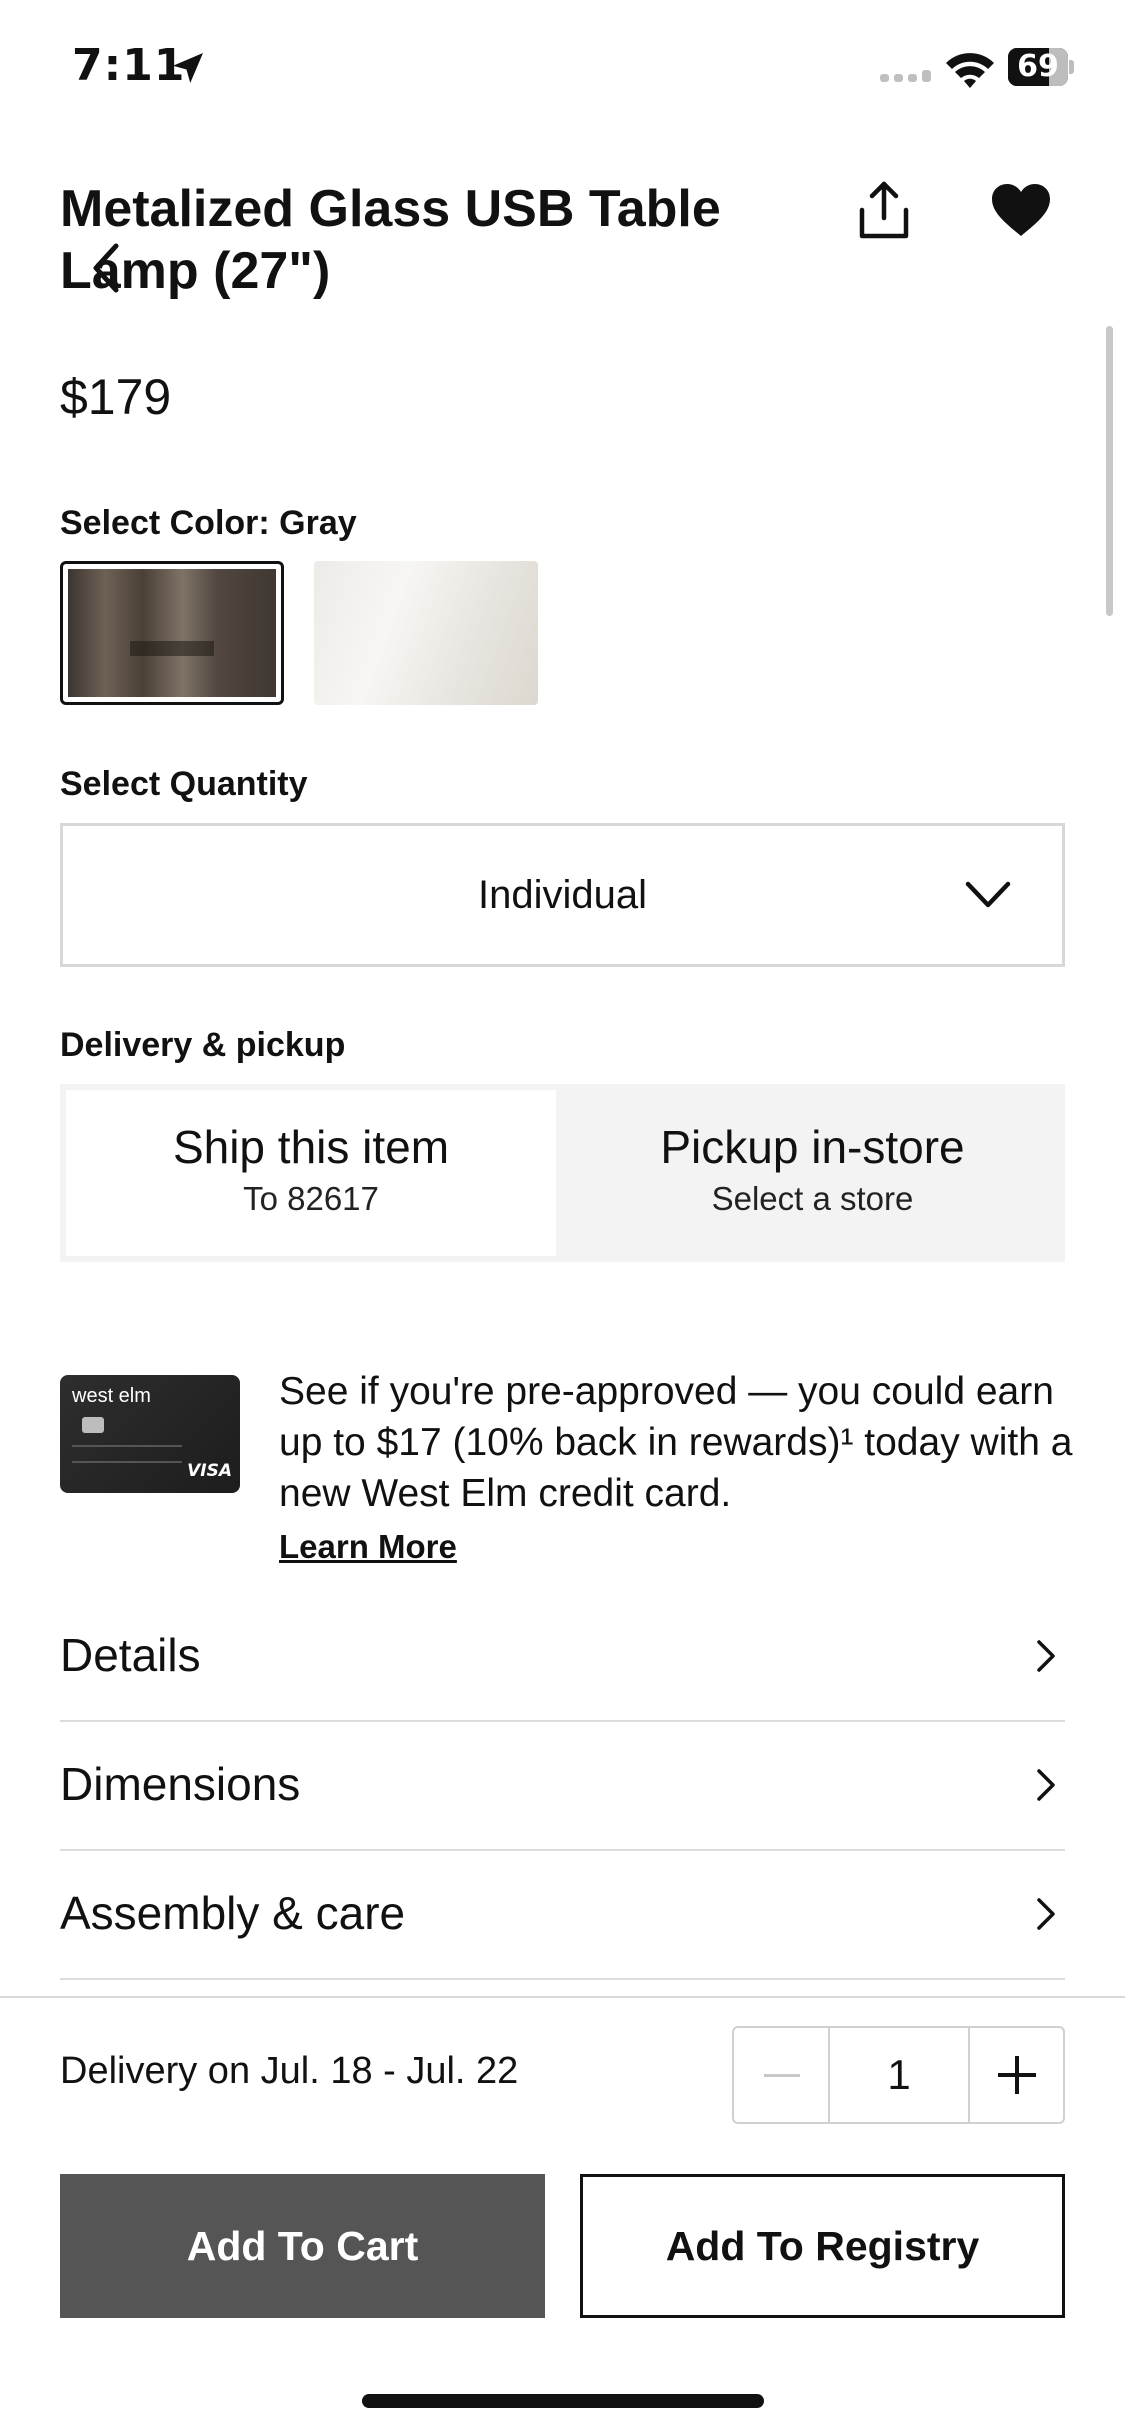 The width and height of the screenshot is (1125, 2436). I want to click on delivery-estimate: Delivery on Jul. 18 - Jul. 22, so click(289, 2071).